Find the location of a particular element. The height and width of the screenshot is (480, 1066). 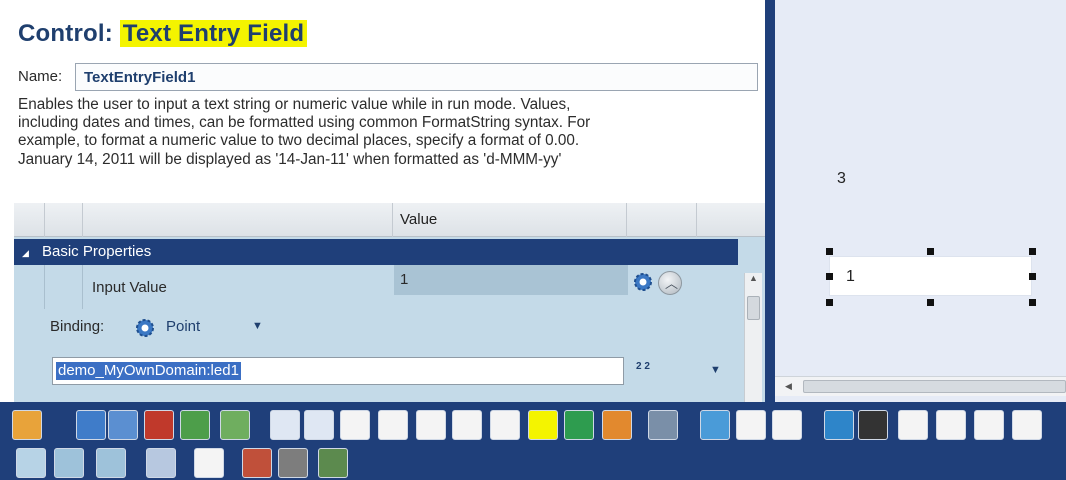

semicircle-gauge-icon is located at coordinates (1027, 425).